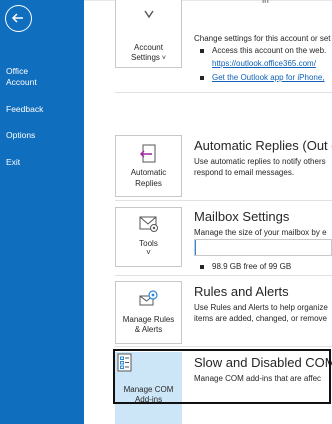 Image resolution: width=332 pixels, height=424 pixels. Describe the element at coordinates (148, 172) in the screenshot. I see `automatic-replies-label-1: Automatic` at that location.